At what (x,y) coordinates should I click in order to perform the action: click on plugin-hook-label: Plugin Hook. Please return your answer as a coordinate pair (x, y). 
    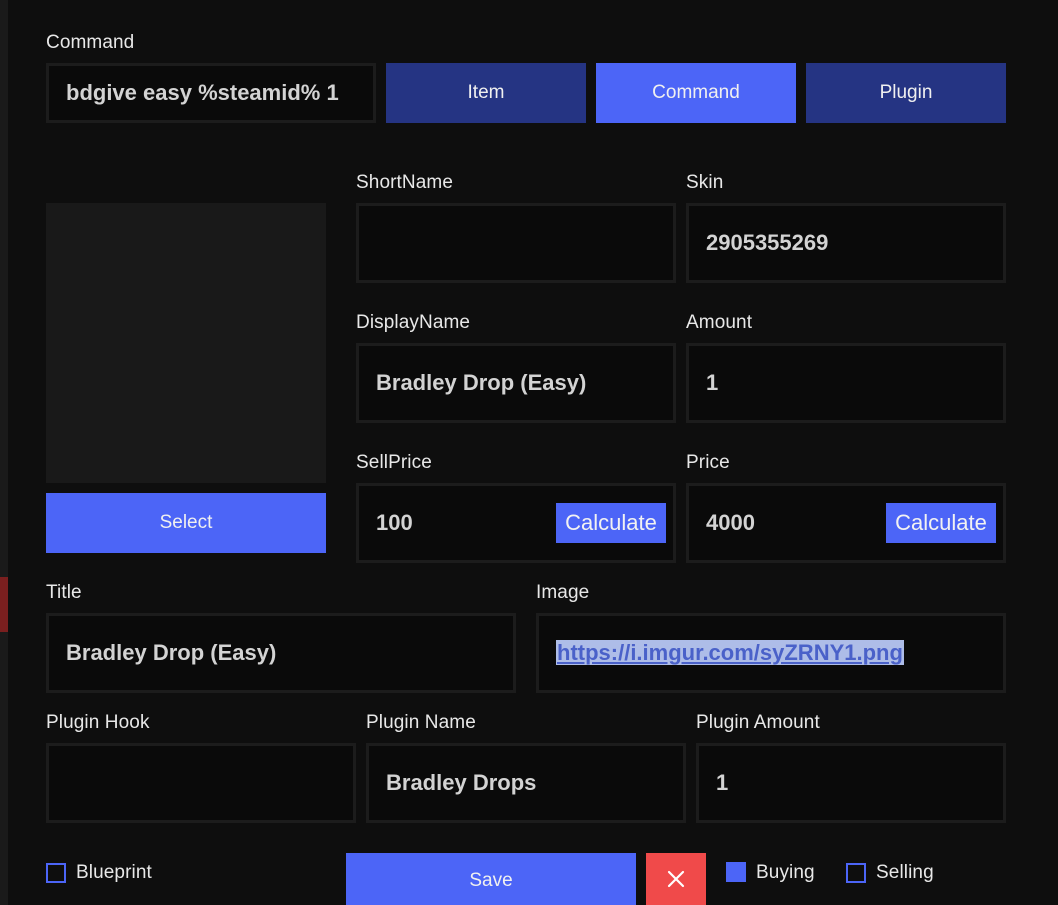
    Looking at the image, I should click on (98, 722).